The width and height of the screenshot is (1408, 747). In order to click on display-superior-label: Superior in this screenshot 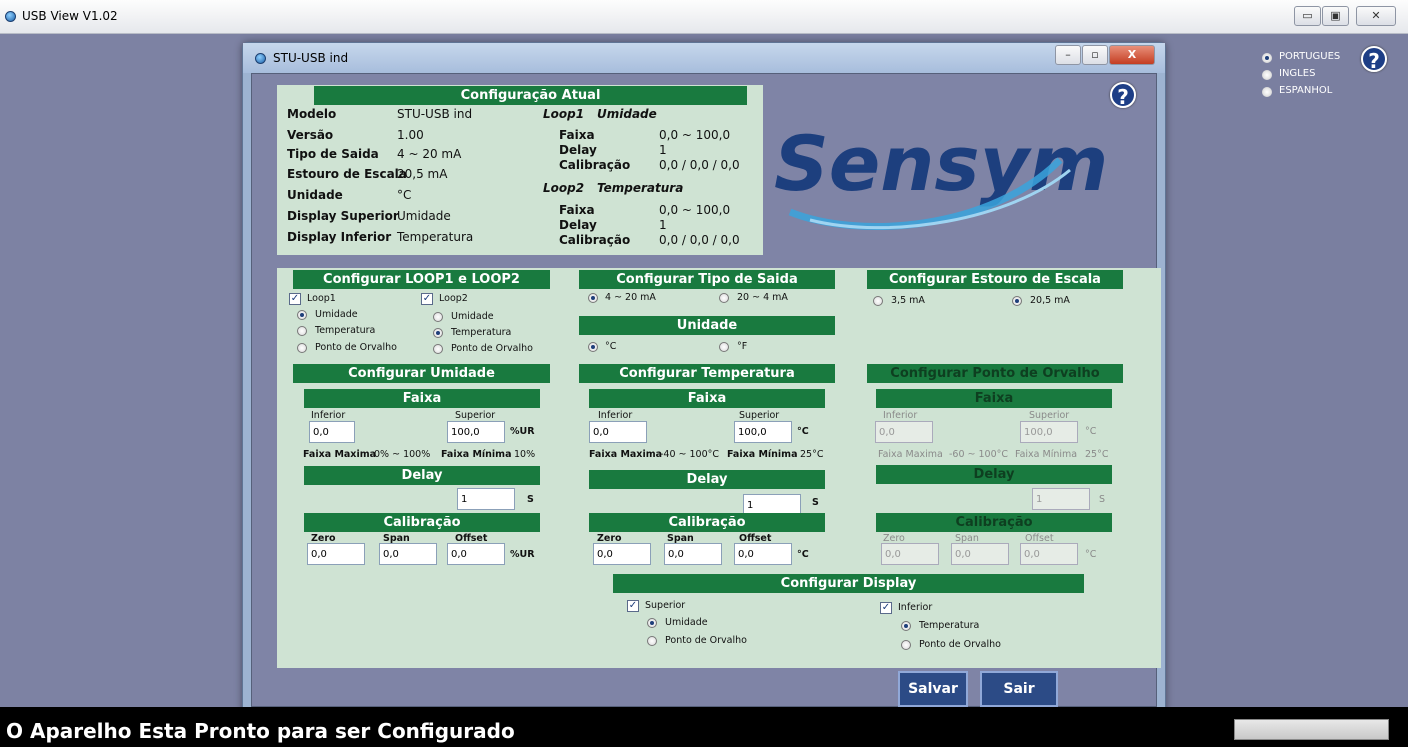, I will do `click(665, 605)`.